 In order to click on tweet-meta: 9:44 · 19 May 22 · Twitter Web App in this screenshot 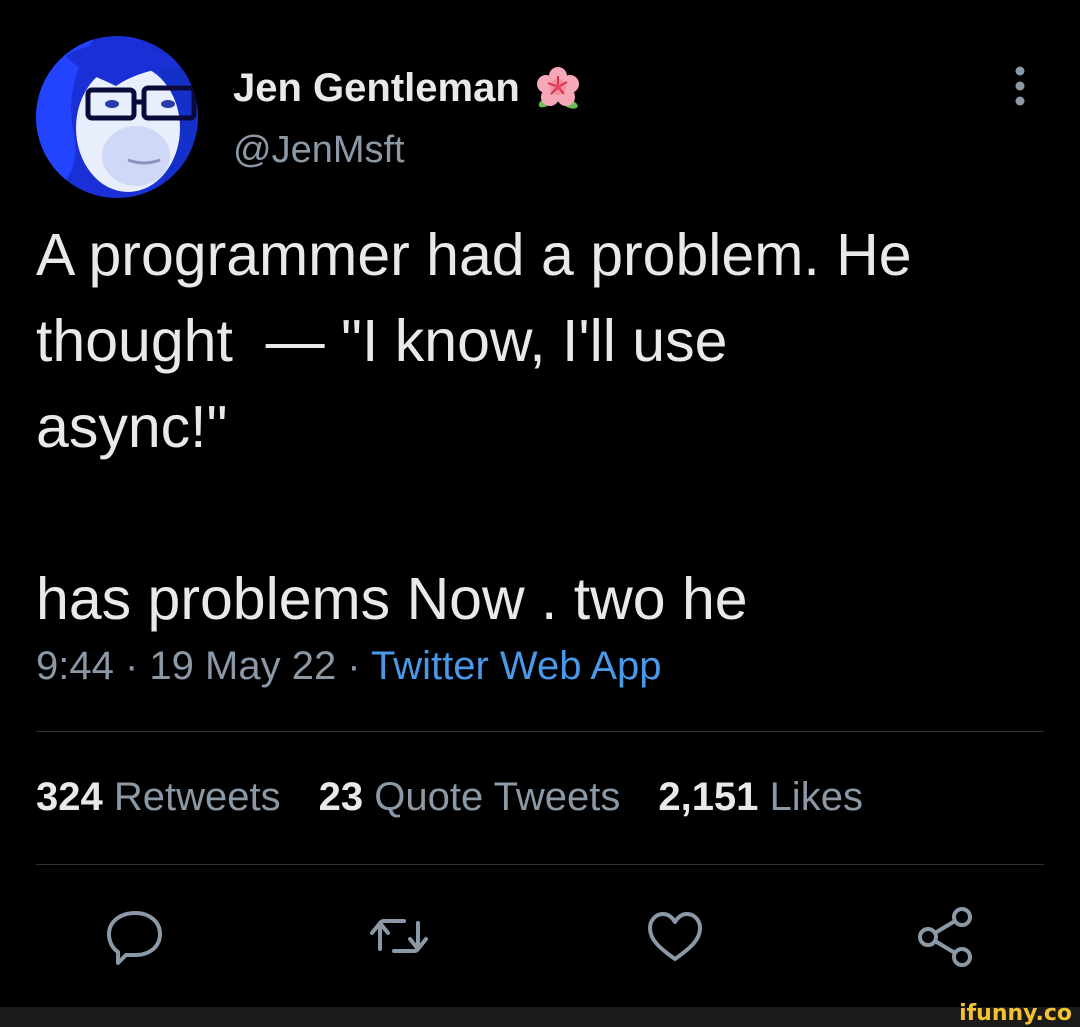, I will do `click(349, 666)`.